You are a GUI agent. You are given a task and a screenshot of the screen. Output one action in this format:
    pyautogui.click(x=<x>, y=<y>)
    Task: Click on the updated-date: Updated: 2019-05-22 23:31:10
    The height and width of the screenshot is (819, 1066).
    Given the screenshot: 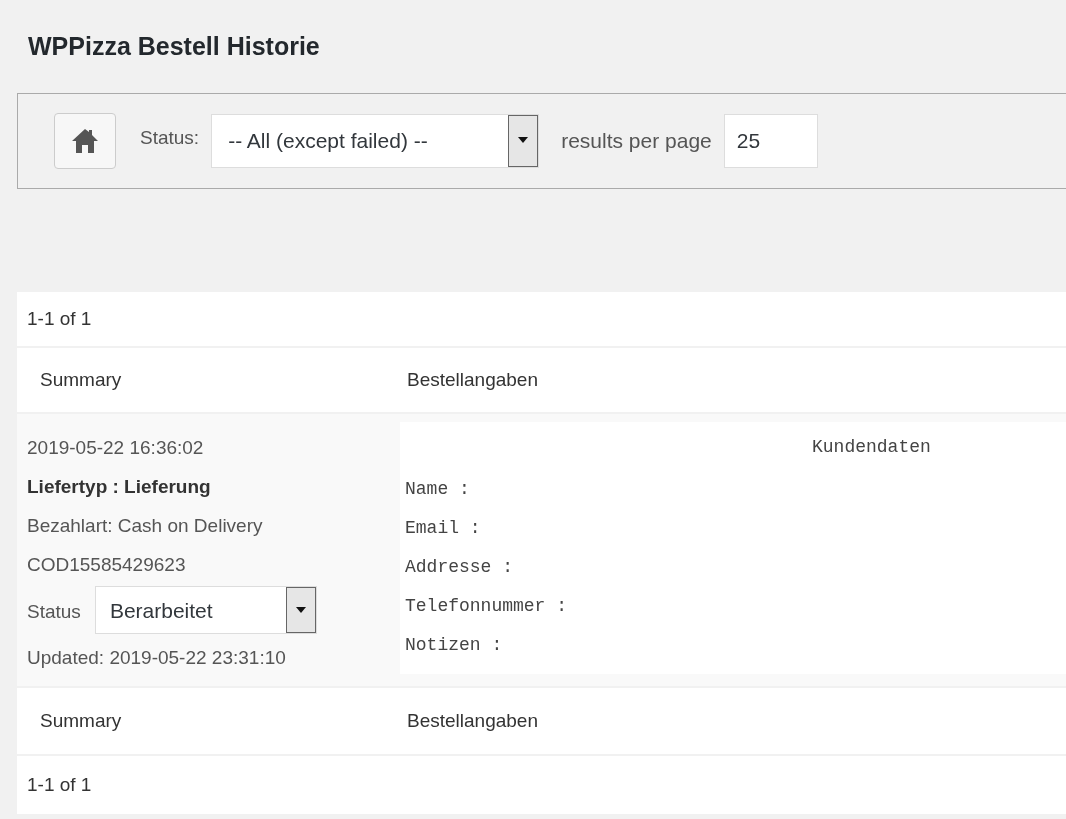 What is the action you would take?
    pyautogui.click(x=157, y=658)
    